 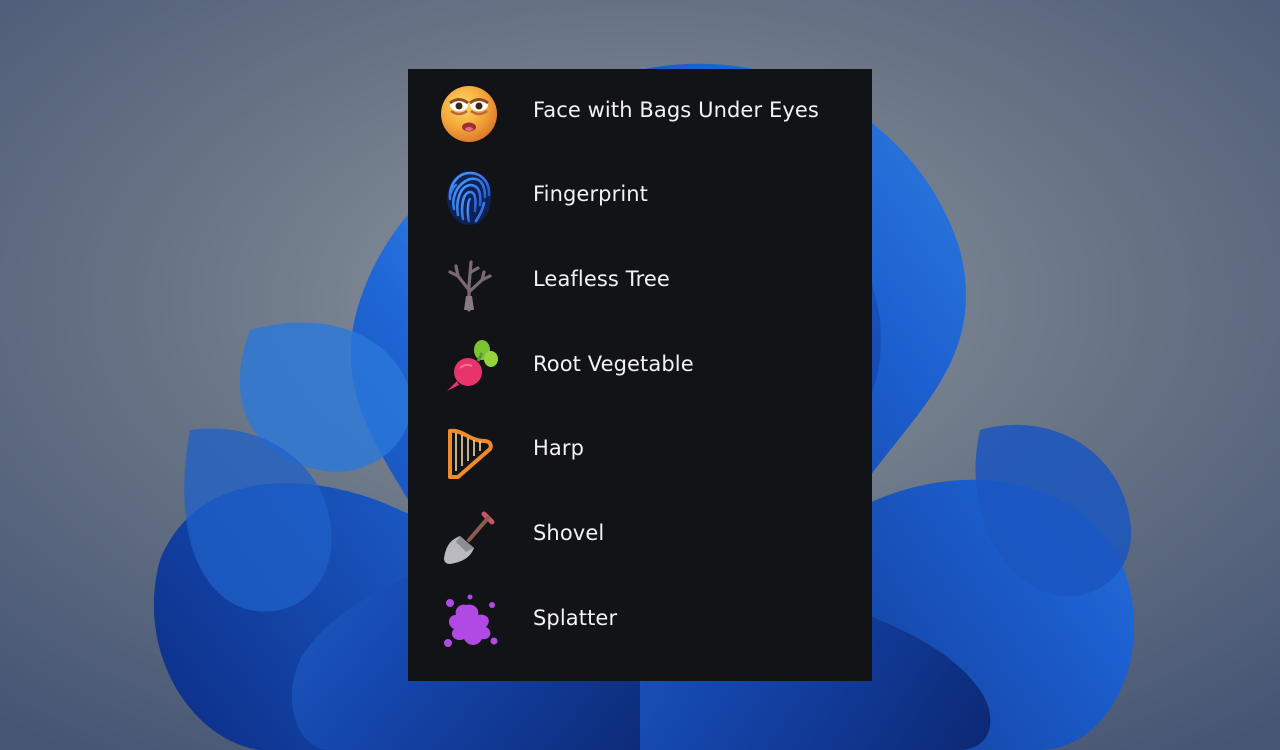 What do you see at coordinates (575, 618) in the screenshot?
I see `item-label: Splatter` at bounding box center [575, 618].